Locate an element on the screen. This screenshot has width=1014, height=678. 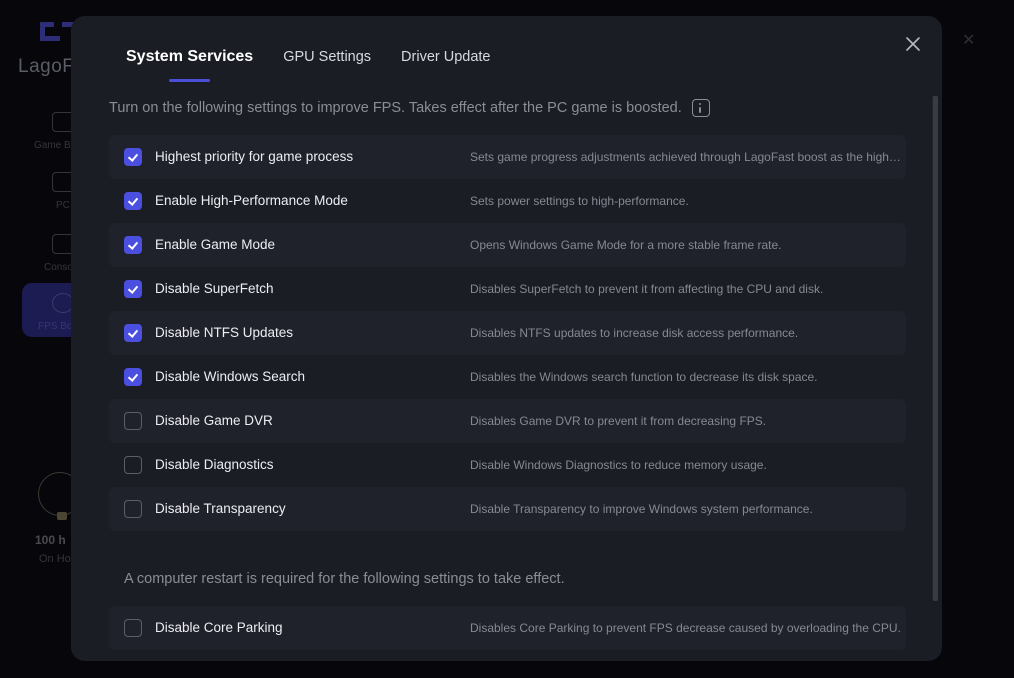
setting-label: Enable Game Mode is located at coordinates (215, 244).